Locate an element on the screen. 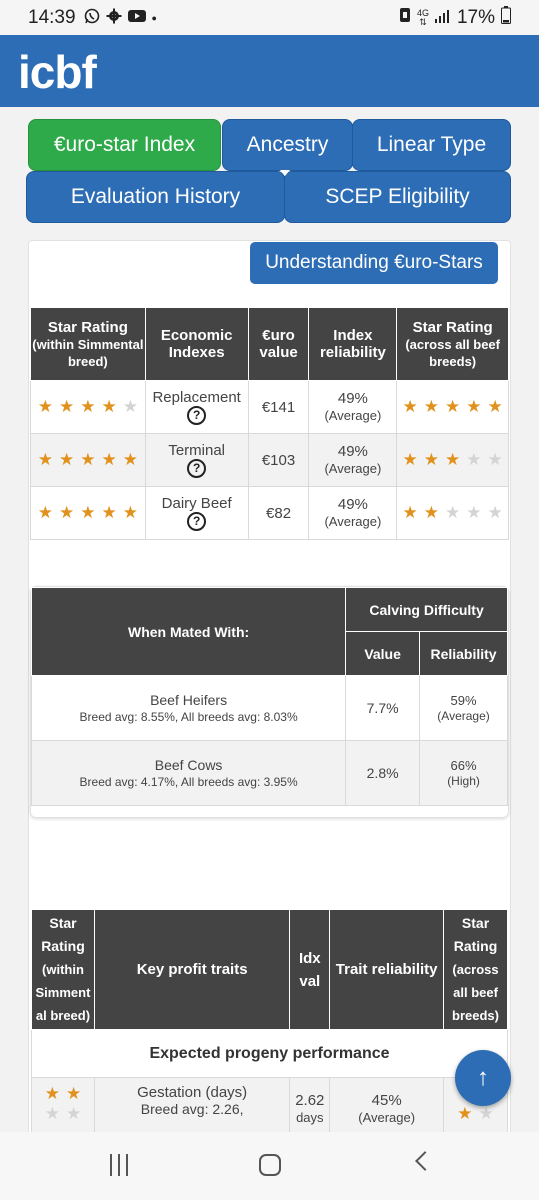 This screenshot has width=539, height=1200. arrow-up-icon: ↑ is located at coordinates (483, 1077).